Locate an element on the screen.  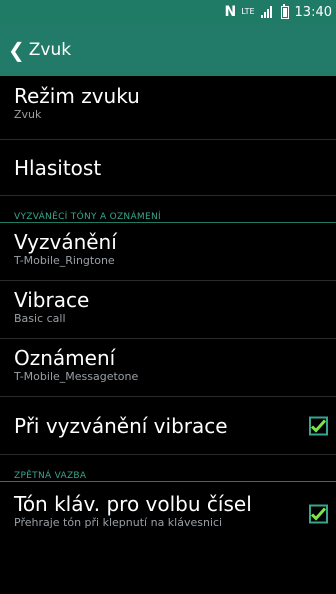
vibration-item: Vibrace Basic call is located at coordinates (168, 310).